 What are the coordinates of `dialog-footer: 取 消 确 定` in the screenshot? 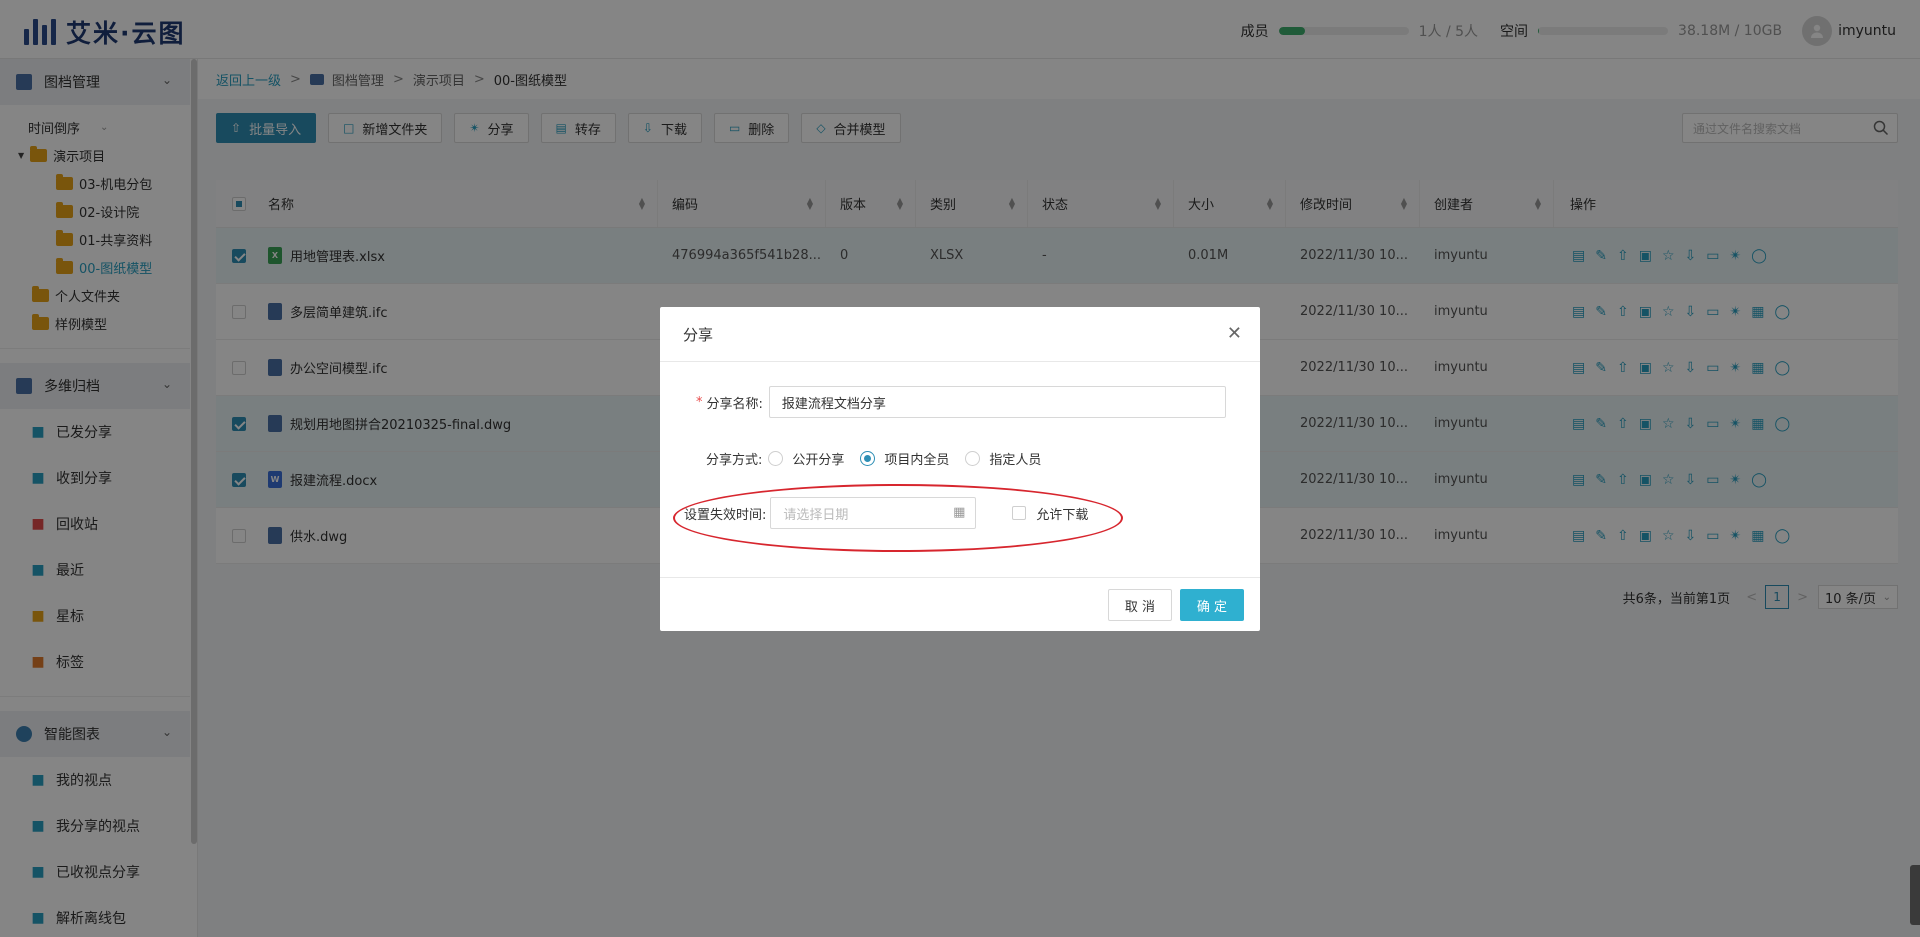 It's located at (960, 604).